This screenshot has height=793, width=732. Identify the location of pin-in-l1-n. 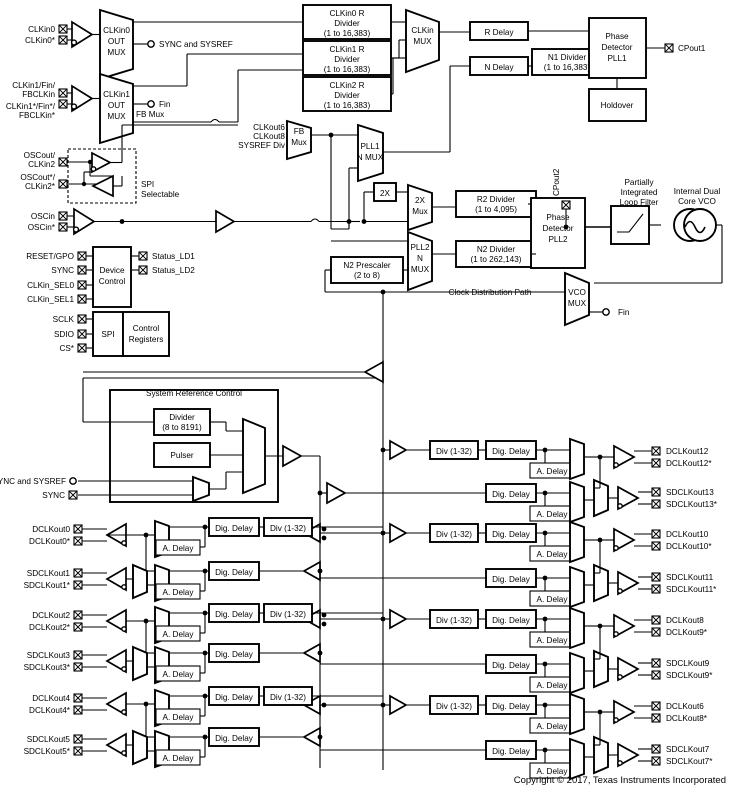
(78, 541).